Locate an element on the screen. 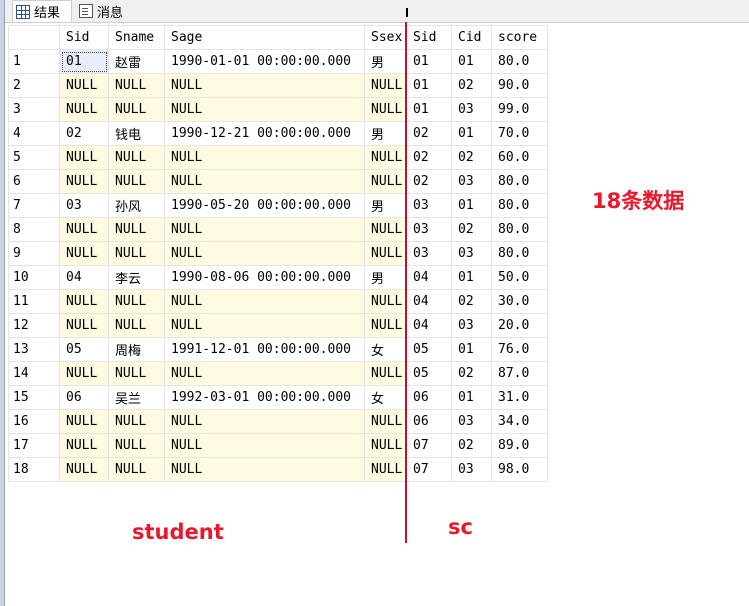  table-row: 10 04 李云 1990-08-06 00:00:00.000 男 04 01 50.0 is located at coordinates (278, 277).